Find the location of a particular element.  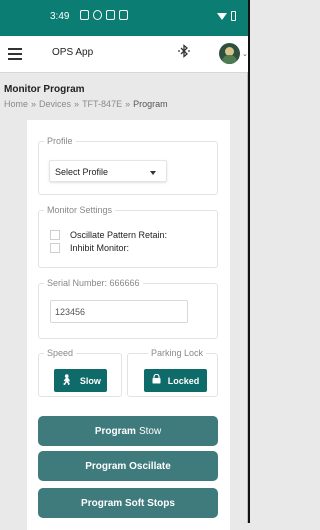

battery-icon is located at coordinates (233, 16).